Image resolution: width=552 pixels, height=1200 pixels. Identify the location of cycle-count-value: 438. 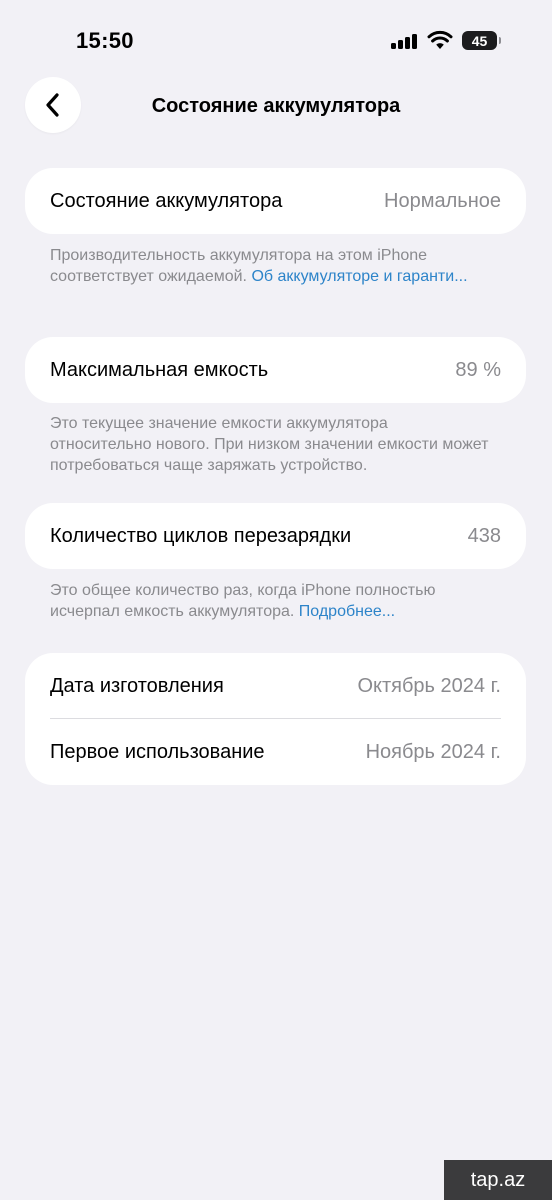
(484, 535).